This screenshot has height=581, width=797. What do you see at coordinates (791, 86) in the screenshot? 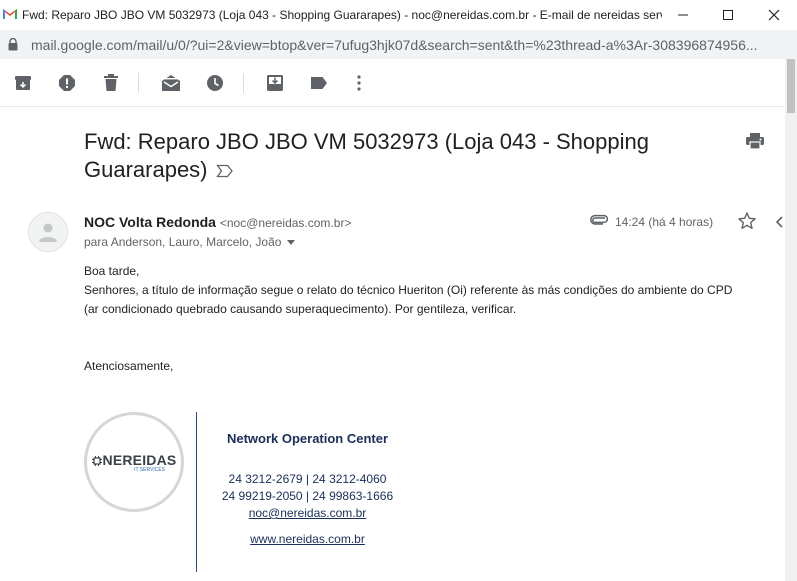
I see `scrollbar-thumb` at bounding box center [791, 86].